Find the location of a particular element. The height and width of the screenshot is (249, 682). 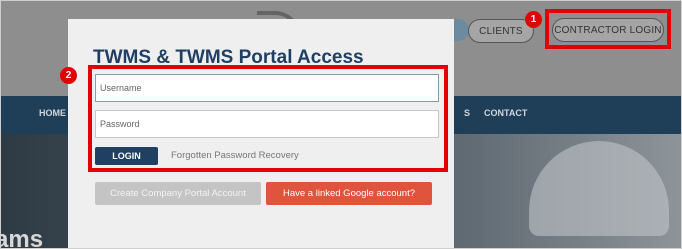

step-marker-1: 1 is located at coordinates (533, 19).